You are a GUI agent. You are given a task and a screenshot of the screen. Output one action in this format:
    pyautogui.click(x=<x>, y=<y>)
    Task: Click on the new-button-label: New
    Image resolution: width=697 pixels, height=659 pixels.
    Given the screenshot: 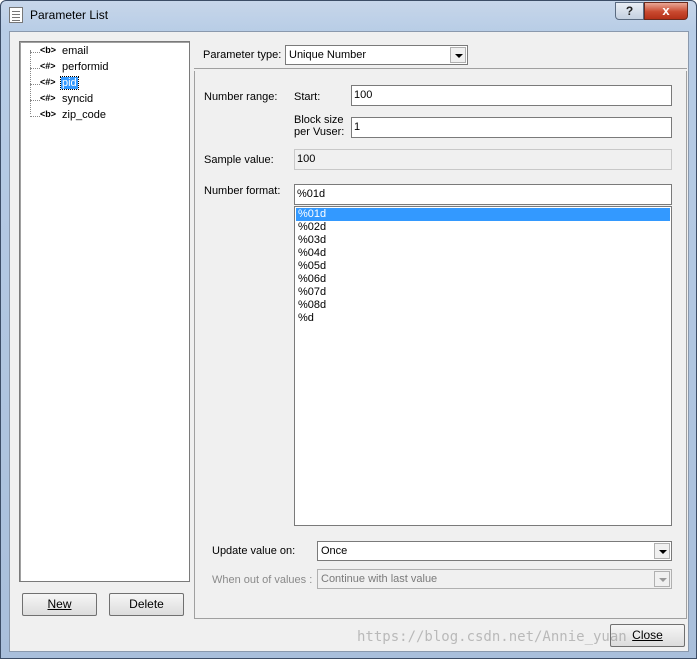 What is the action you would take?
    pyautogui.click(x=59, y=604)
    